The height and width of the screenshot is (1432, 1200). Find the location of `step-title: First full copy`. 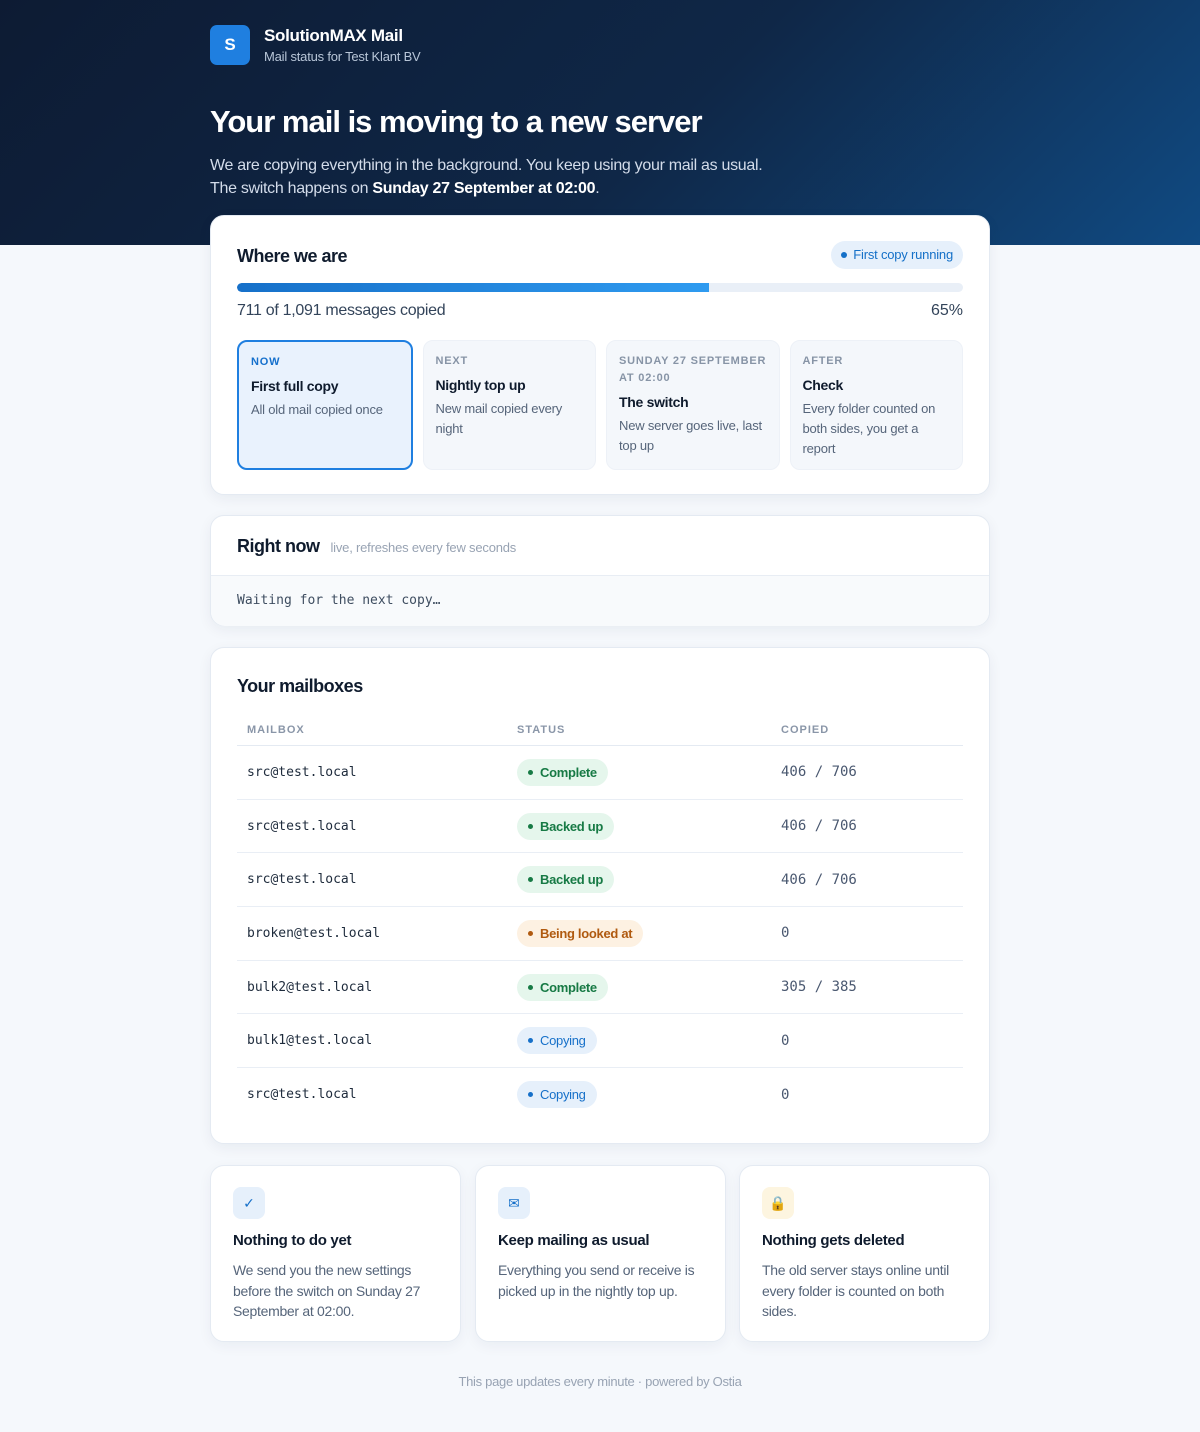

step-title: First full copy is located at coordinates (295, 386).